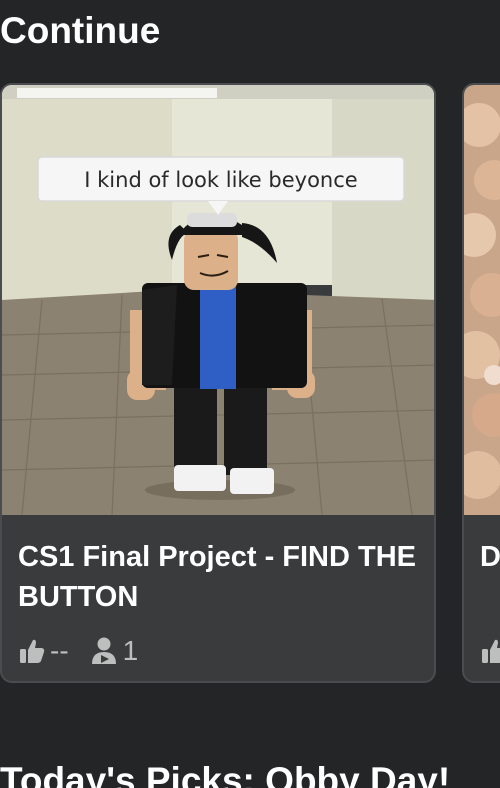 The height and width of the screenshot is (788, 500). I want to click on player-count: 1, so click(130, 650).